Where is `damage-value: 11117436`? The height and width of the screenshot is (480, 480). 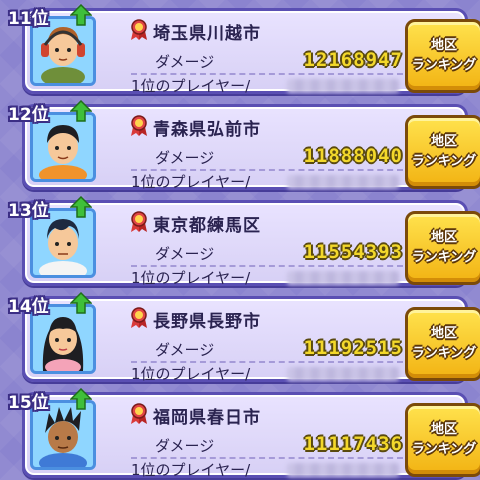 damage-value: 11117436 is located at coordinates (353, 444).